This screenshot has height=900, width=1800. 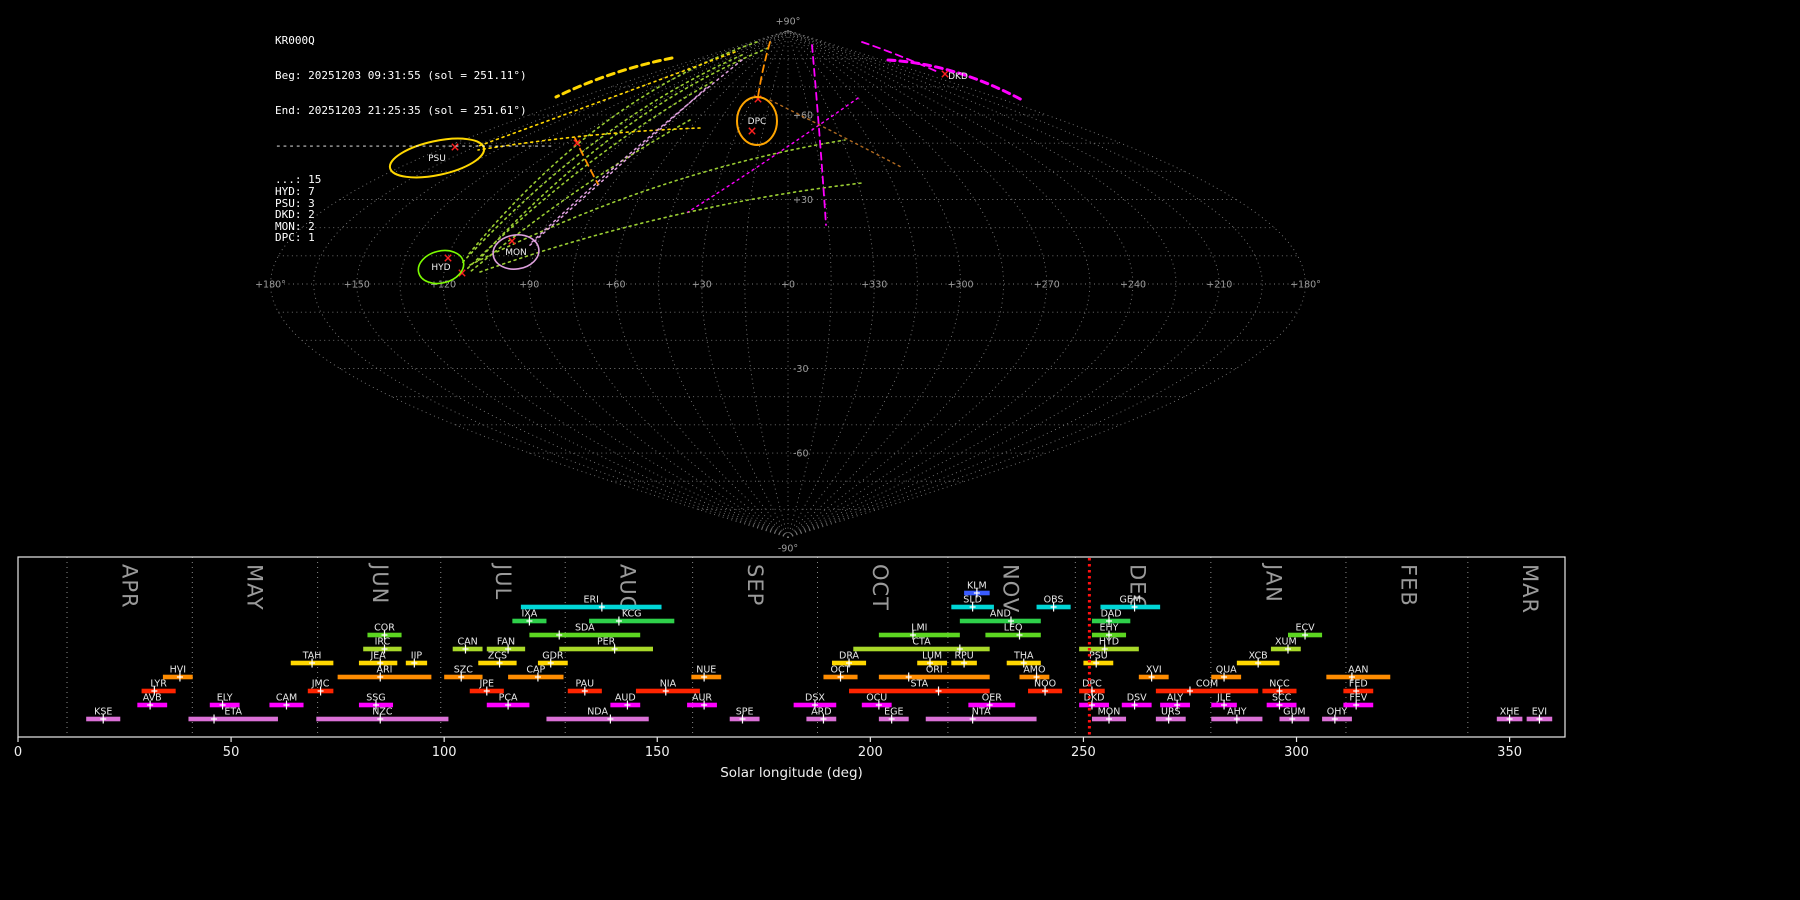 What do you see at coordinates (1358, 684) in the screenshot?
I see `shower-code-label-FED: FED` at bounding box center [1358, 684].